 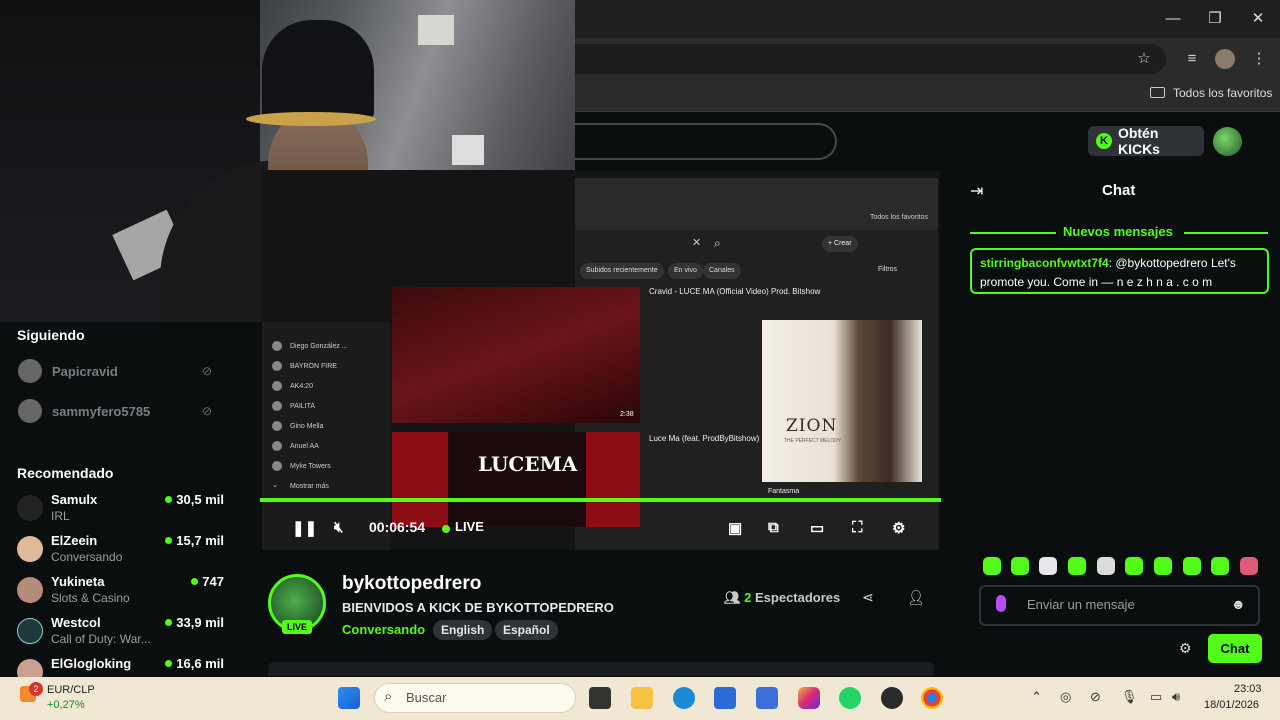 What do you see at coordinates (128, 512) in the screenshot?
I see `recommended-item: Samulx IRL 30,5 mil` at bounding box center [128, 512].